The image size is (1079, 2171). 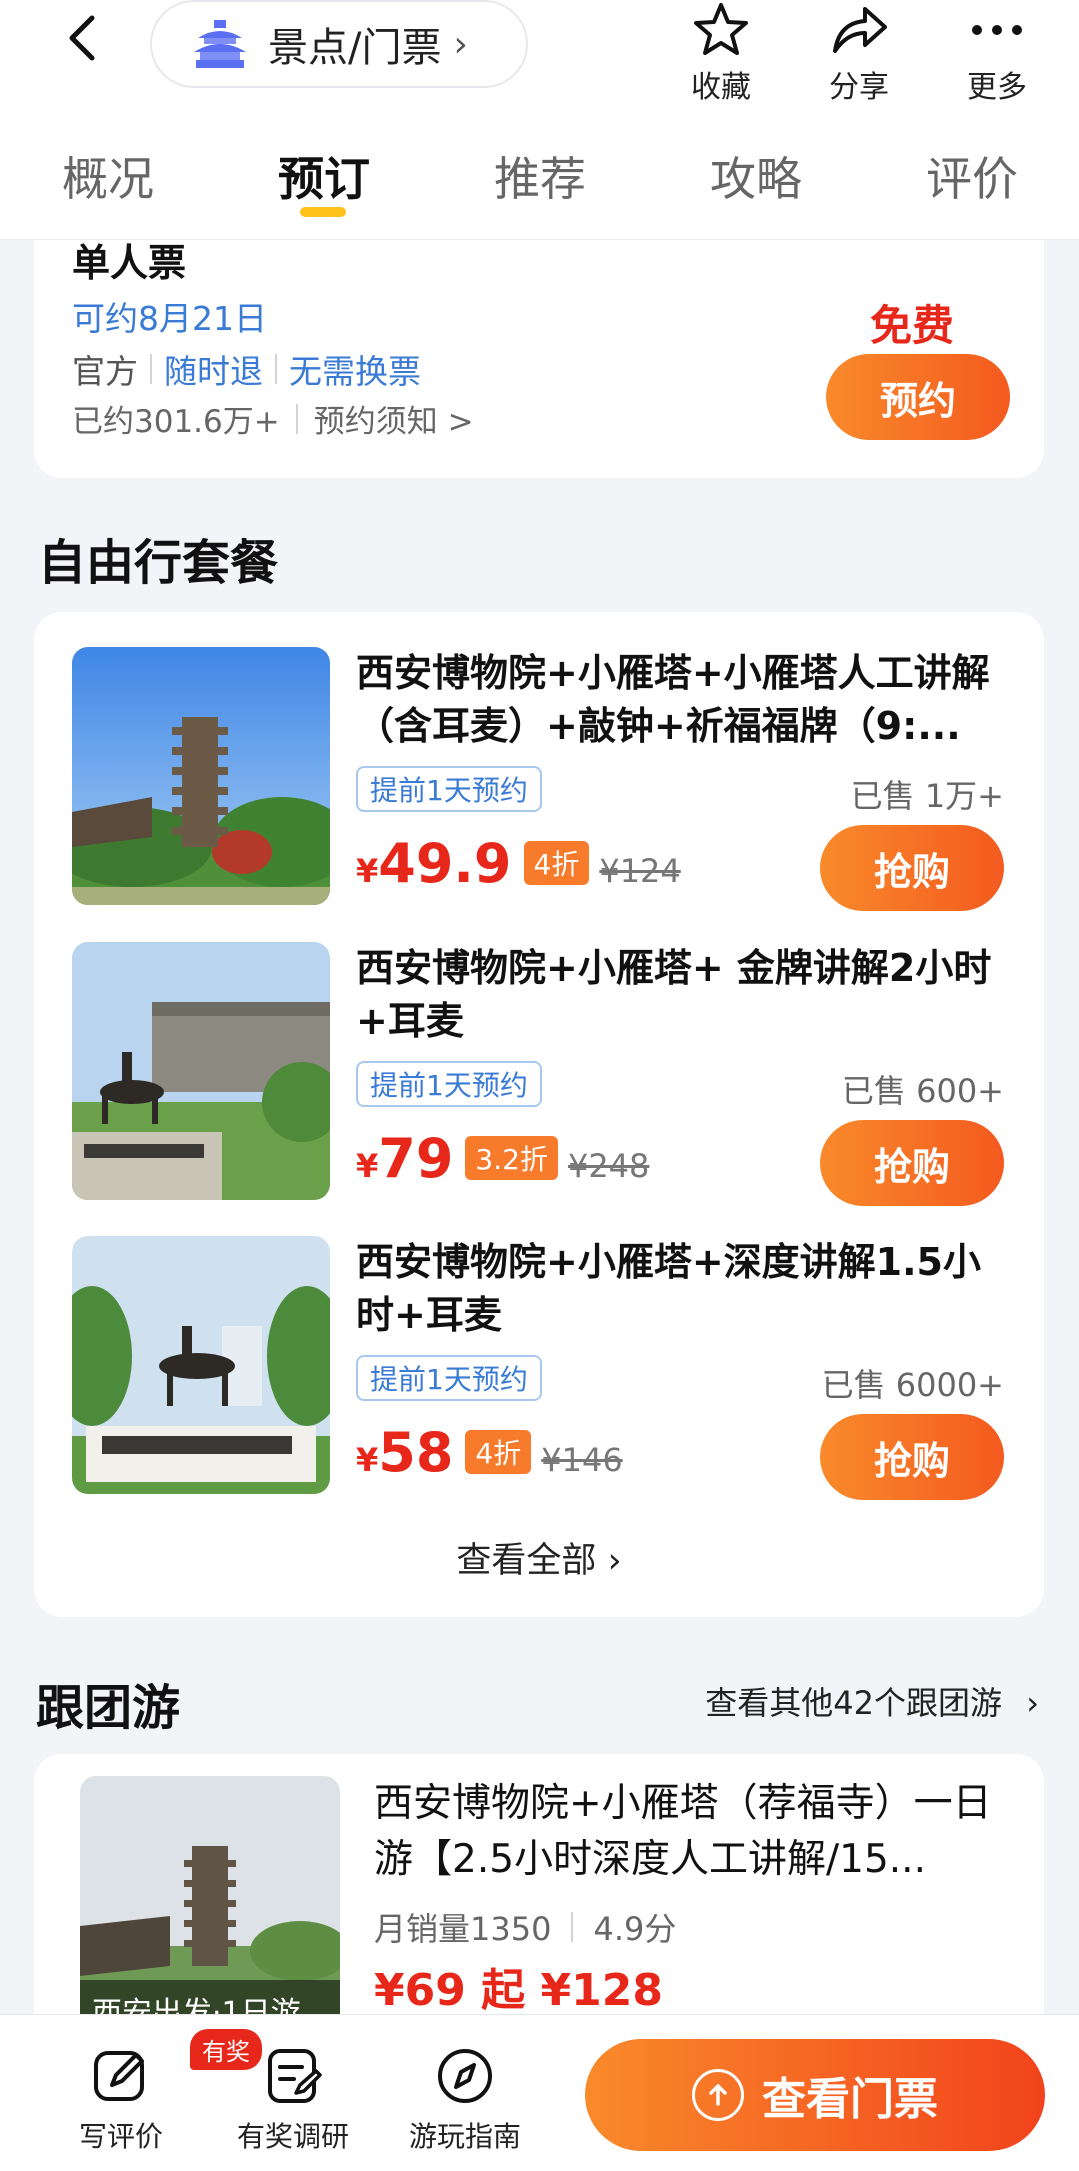 What do you see at coordinates (850, 2099) in the screenshot?
I see `view-tickets-label: 查看门票` at bounding box center [850, 2099].